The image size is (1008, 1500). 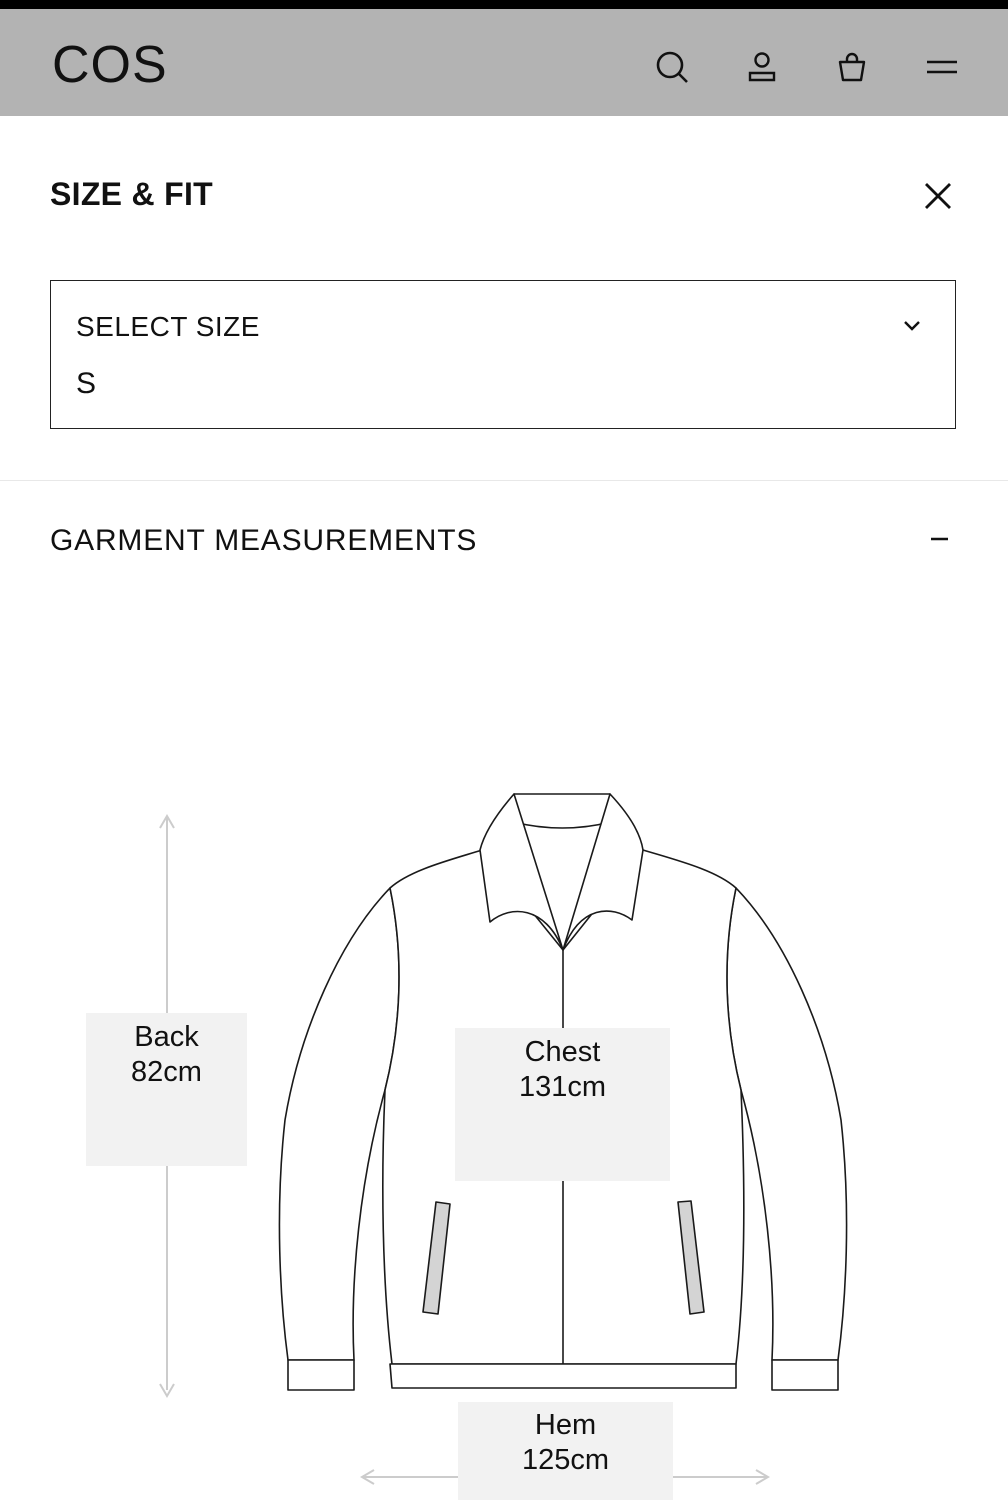 What do you see at coordinates (940, 541) in the screenshot?
I see `collapse-minus-icon` at bounding box center [940, 541].